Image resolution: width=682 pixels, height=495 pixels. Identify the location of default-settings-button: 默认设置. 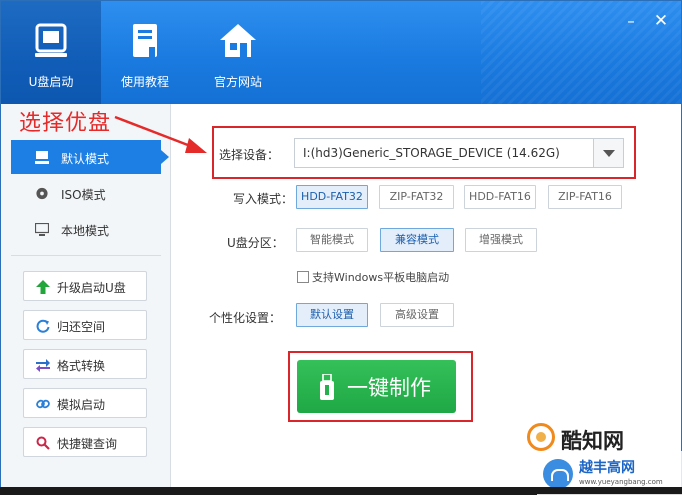
(332, 315).